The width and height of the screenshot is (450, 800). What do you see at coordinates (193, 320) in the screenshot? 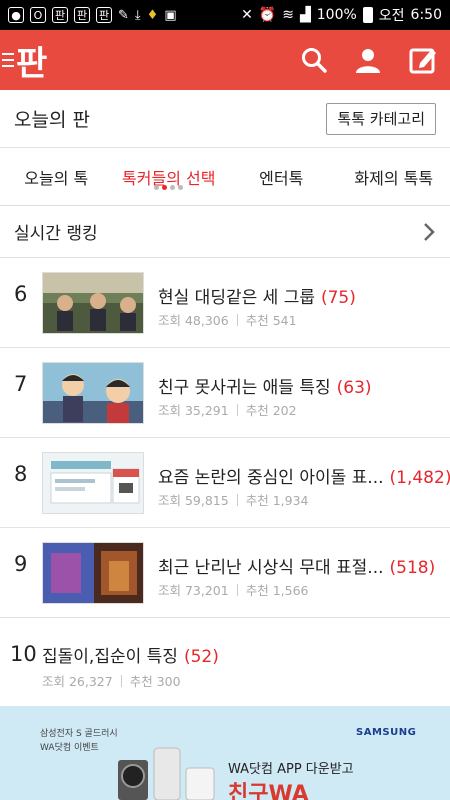
I see `view-count: 조회 48,306` at bounding box center [193, 320].